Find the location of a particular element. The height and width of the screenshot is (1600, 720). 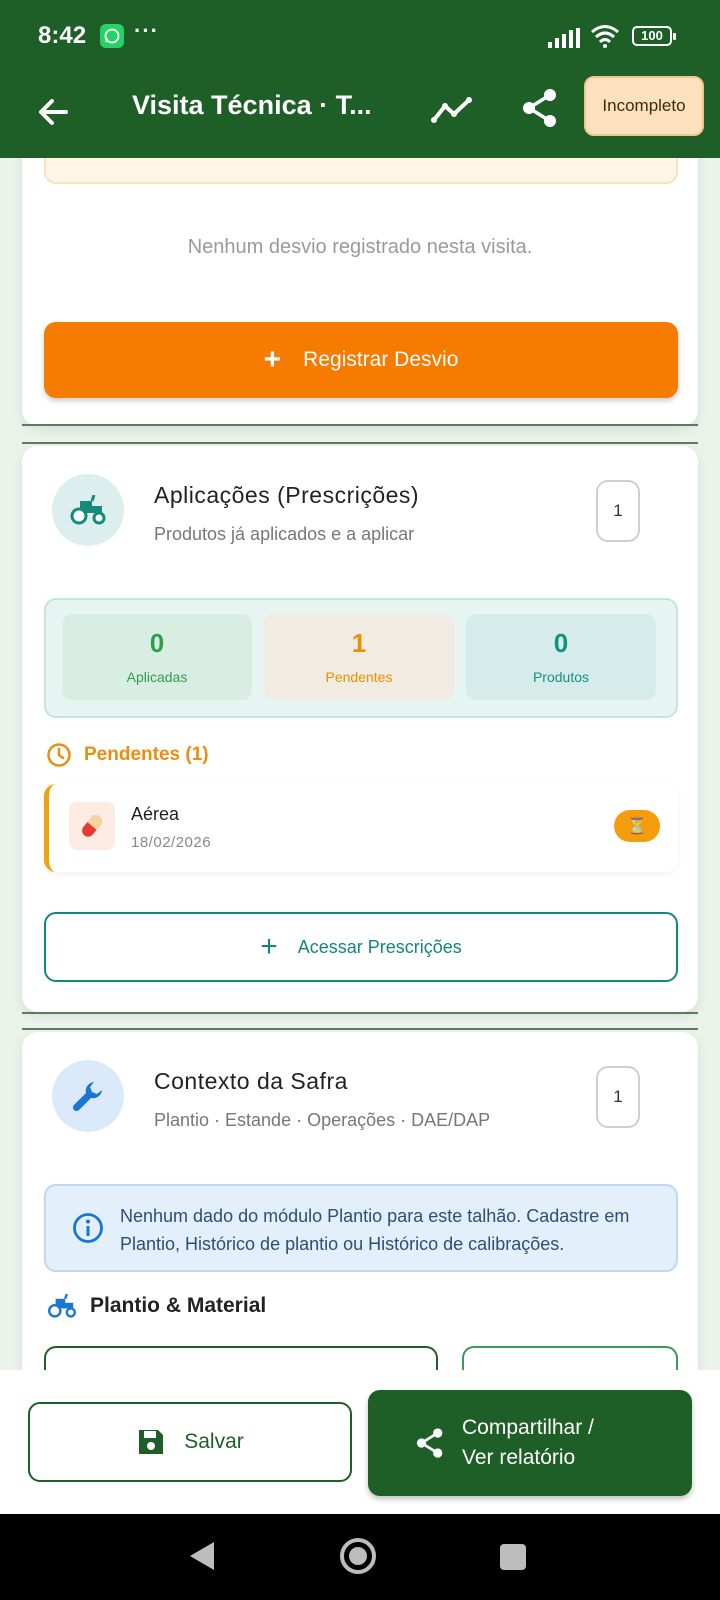

stat-produtos: 0 Produtos is located at coordinates (561, 657).